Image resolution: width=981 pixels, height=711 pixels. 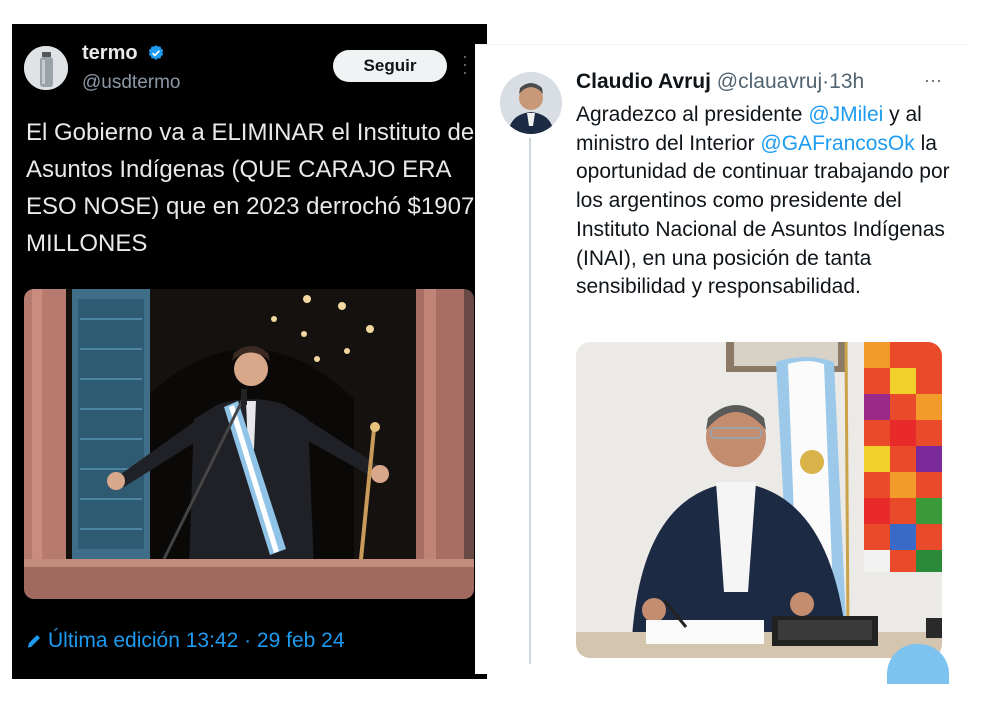 What do you see at coordinates (530, 401) in the screenshot?
I see `thread-line` at bounding box center [530, 401].